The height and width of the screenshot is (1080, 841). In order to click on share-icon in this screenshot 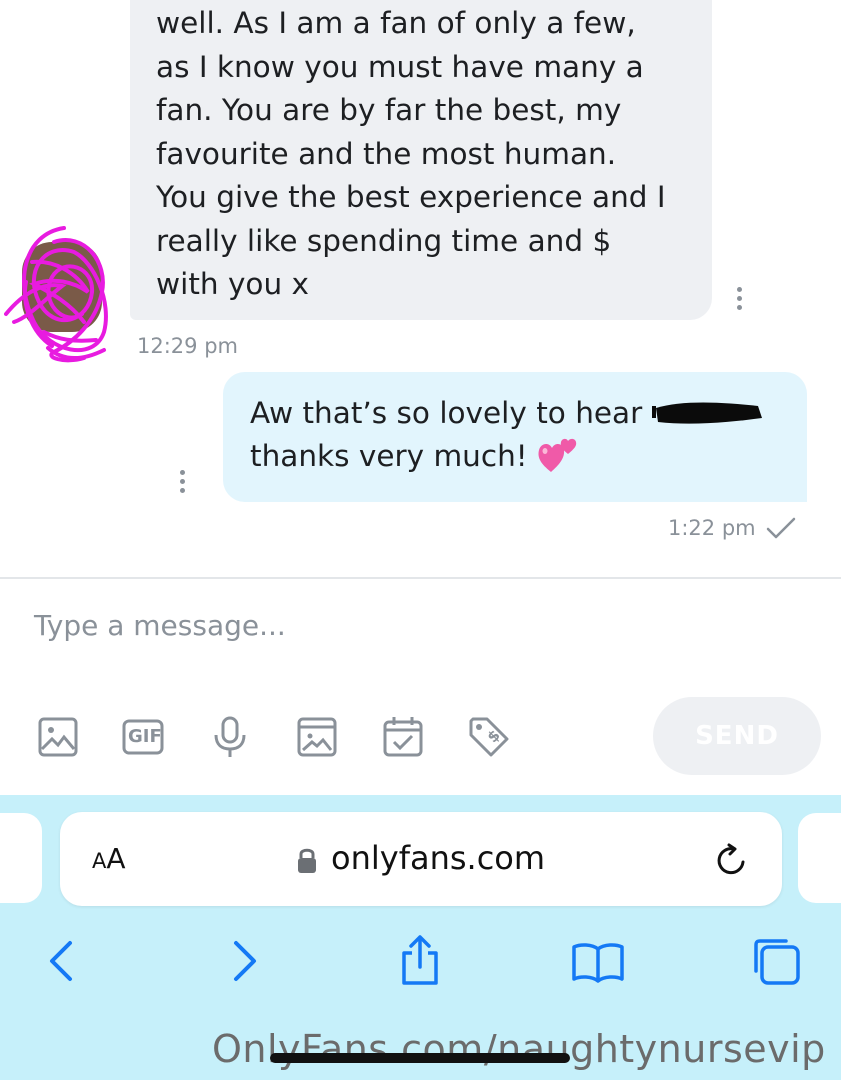, I will do `click(420, 961)`.